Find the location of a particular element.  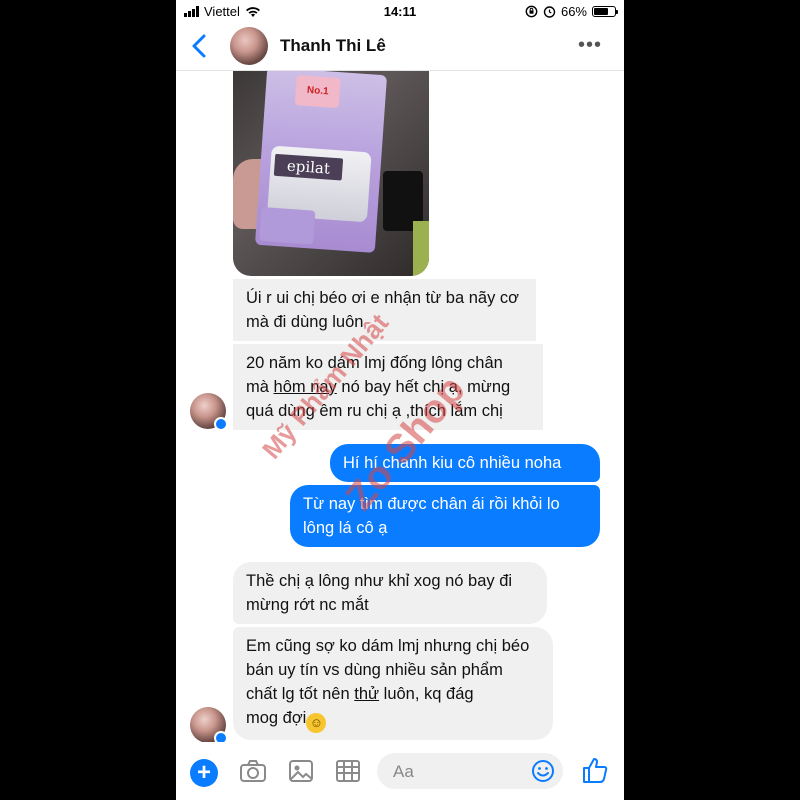

message-bubble-outgoing: Hí hí chanh kiu cô nhiều noha is located at coordinates (465, 463).